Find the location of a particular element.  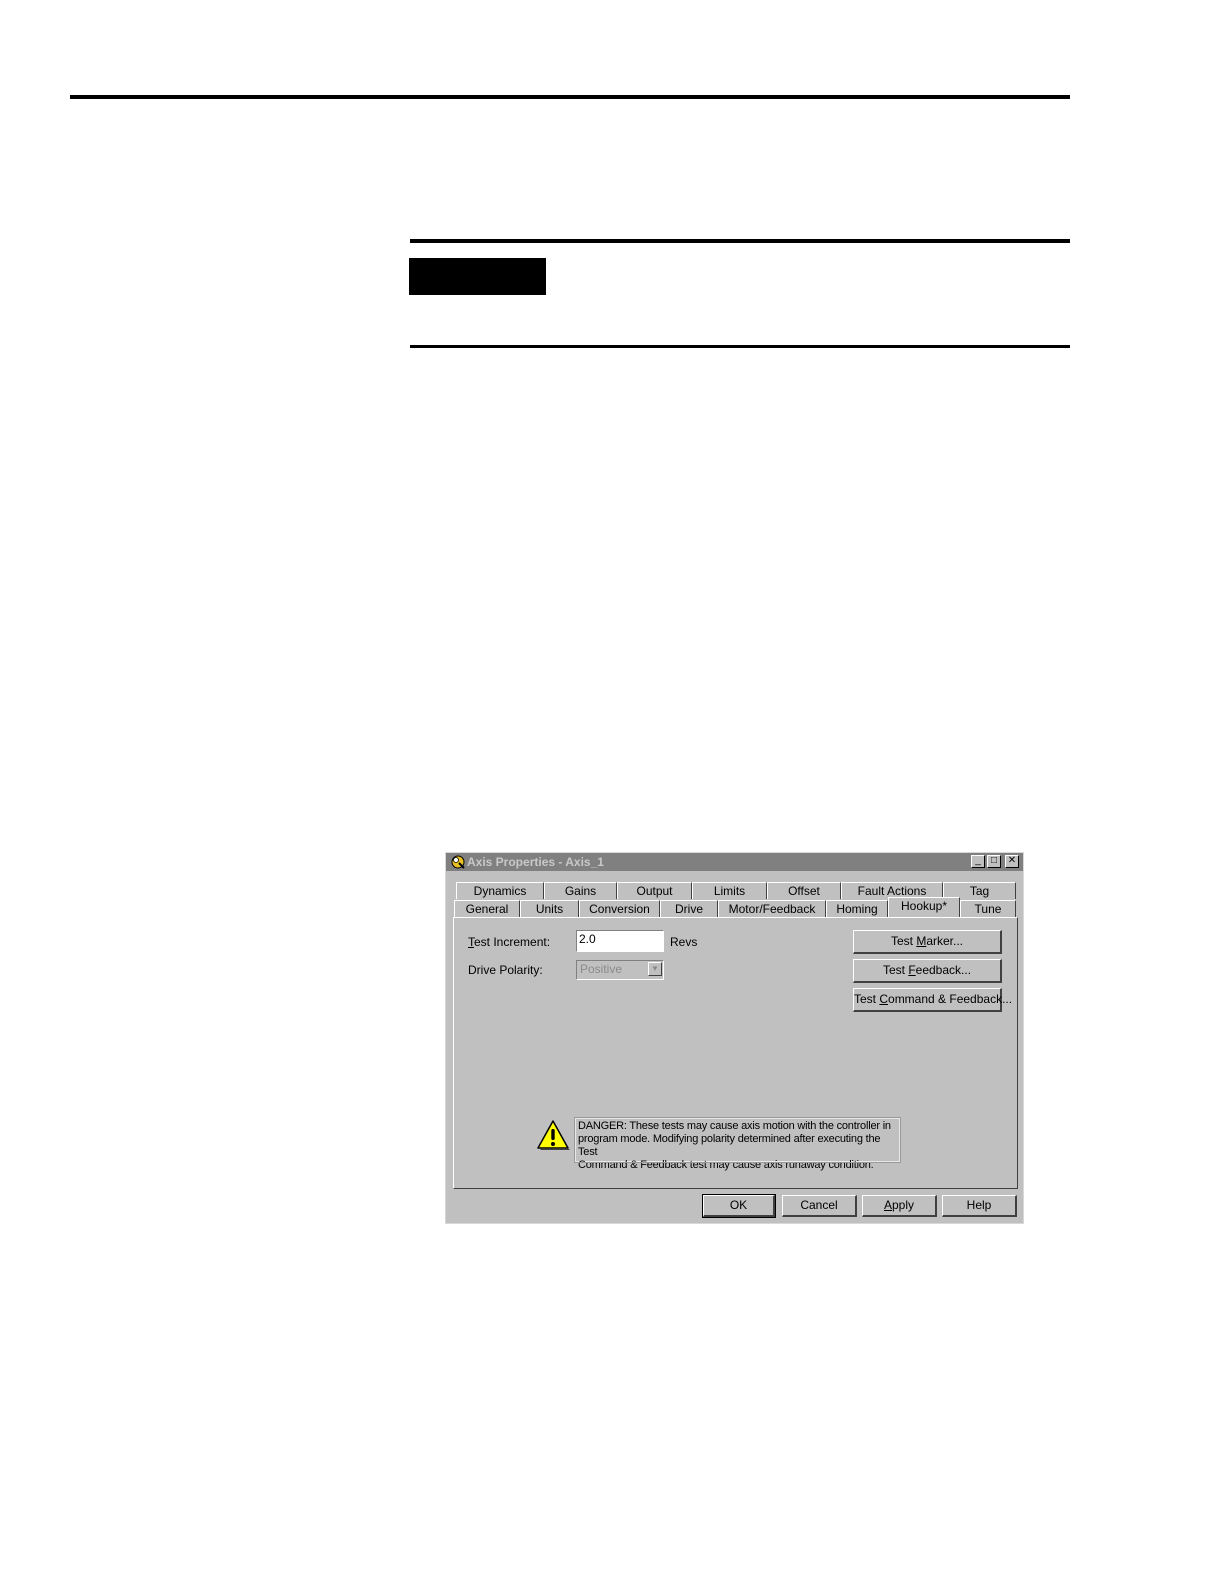

notice-top-rule is located at coordinates (740, 241).